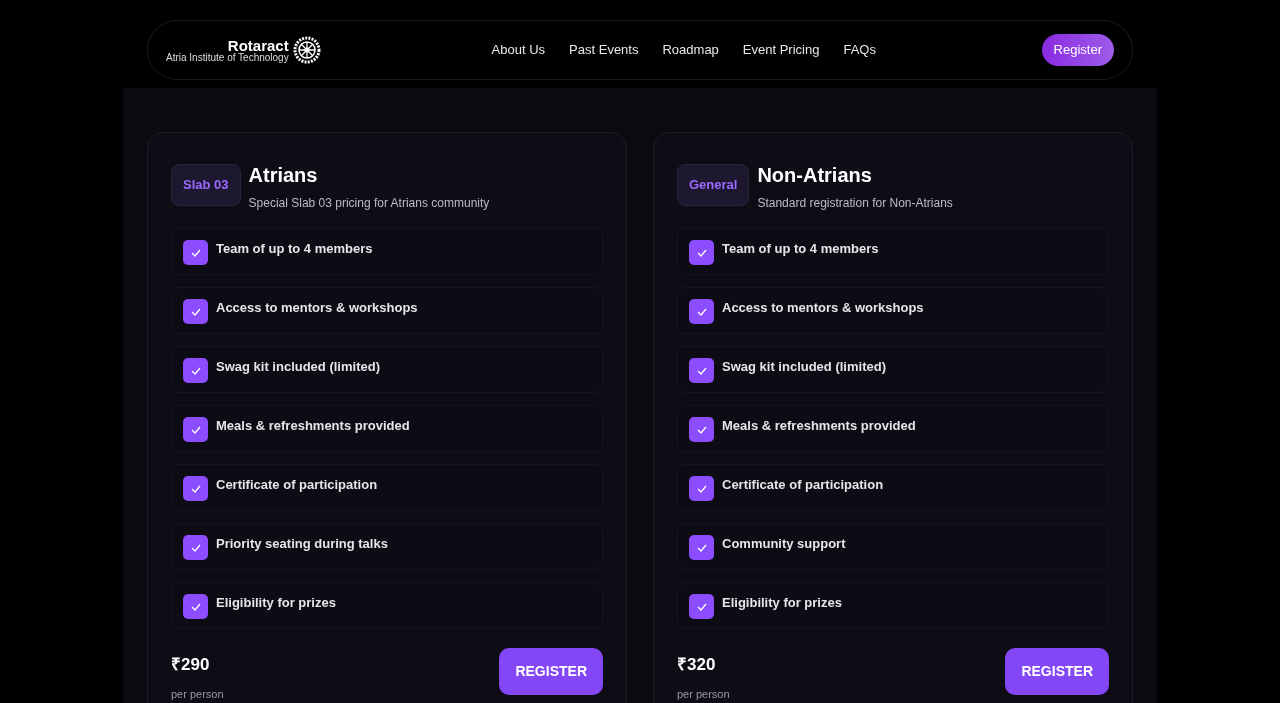  I want to click on nav-link: FAQs, so click(859, 50).